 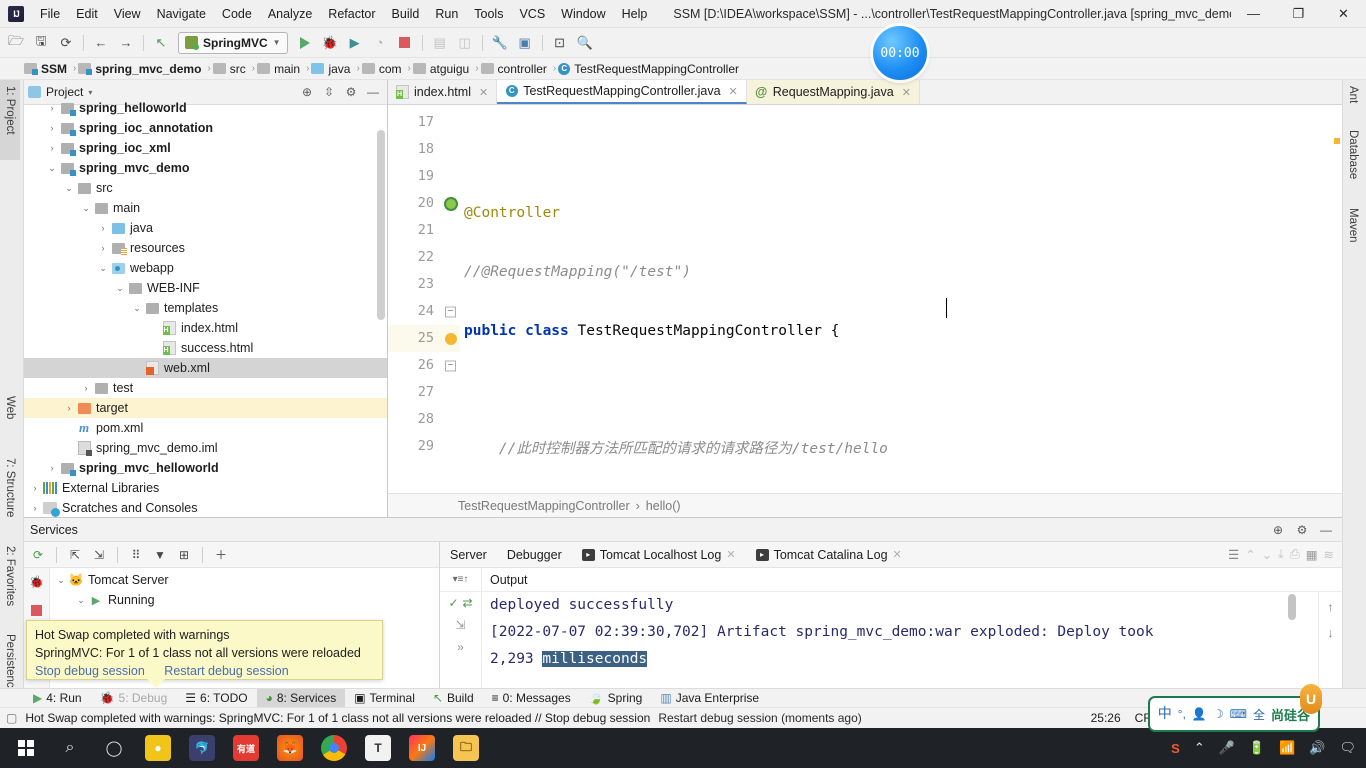 What do you see at coordinates (534, 555) in the screenshot?
I see `tab-debugger: Debugger` at bounding box center [534, 555].